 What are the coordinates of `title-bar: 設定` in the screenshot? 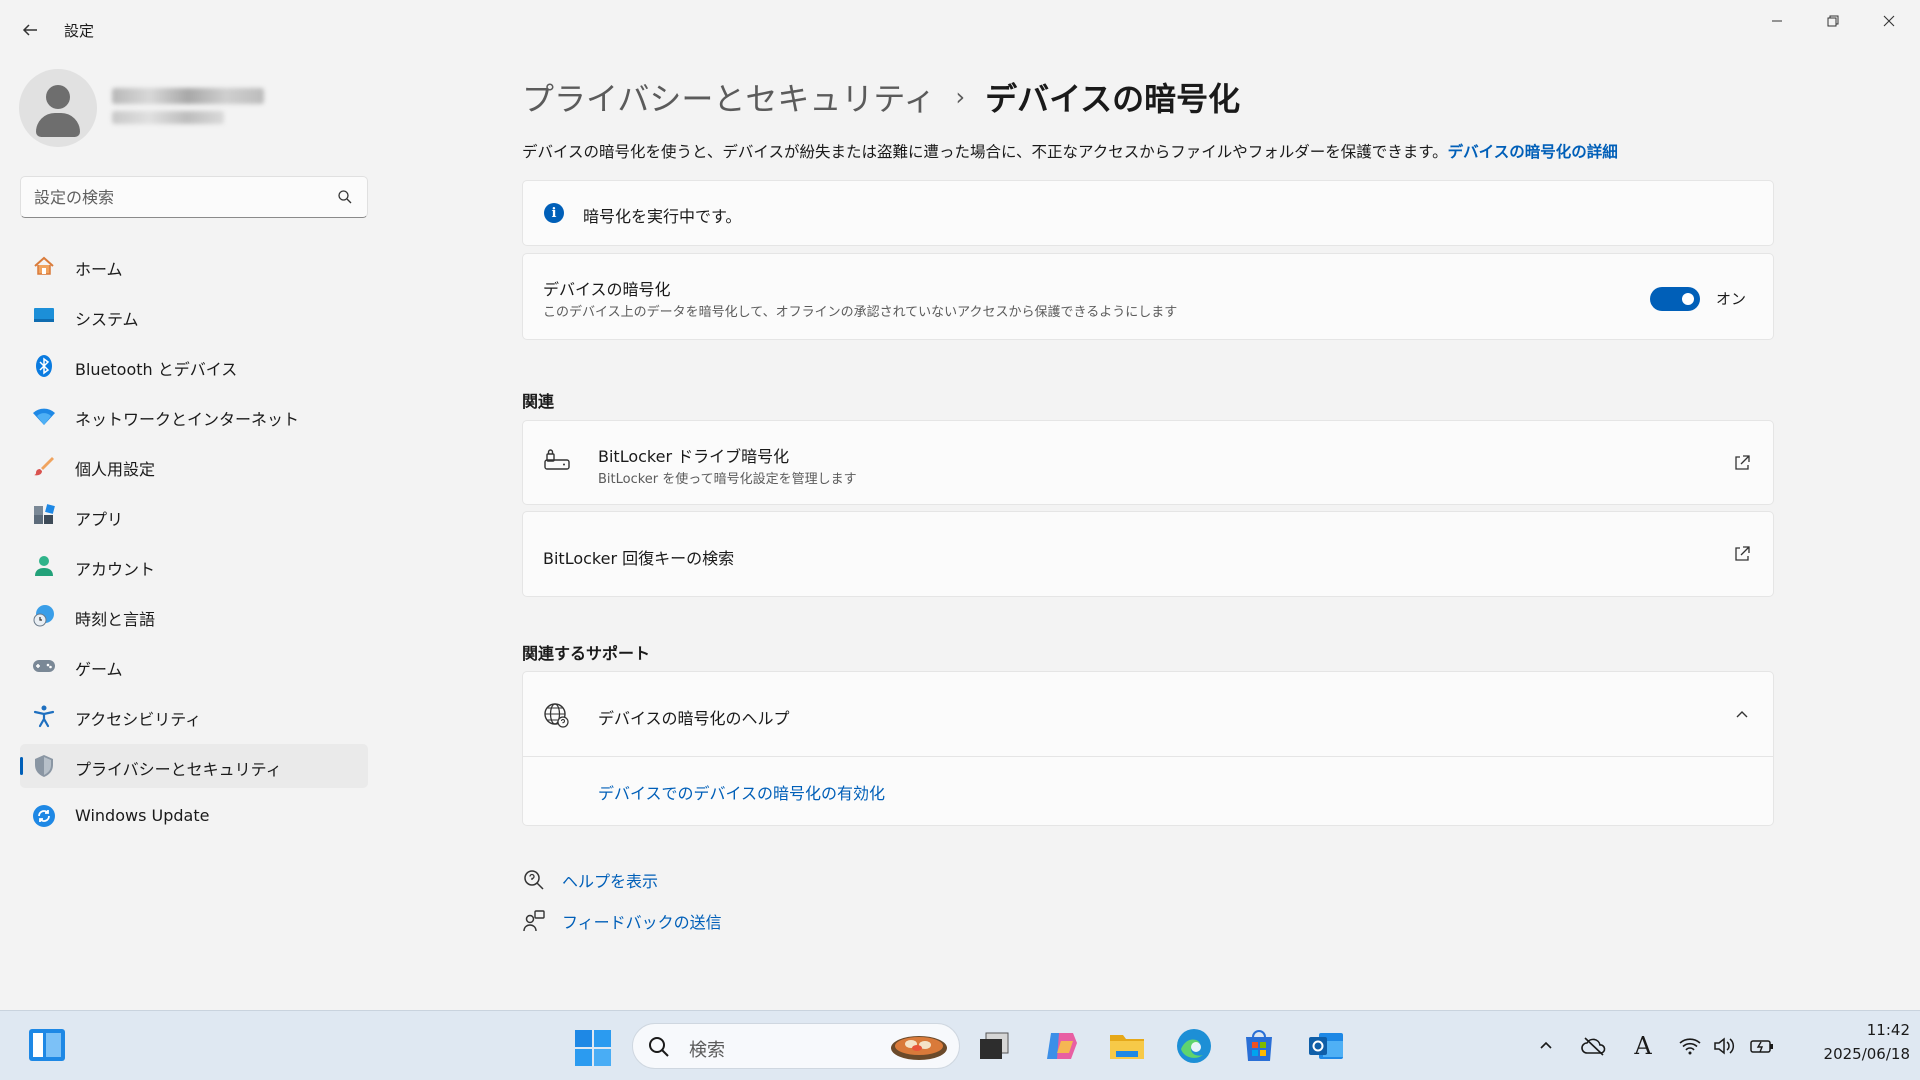 It's located at (960, 30).